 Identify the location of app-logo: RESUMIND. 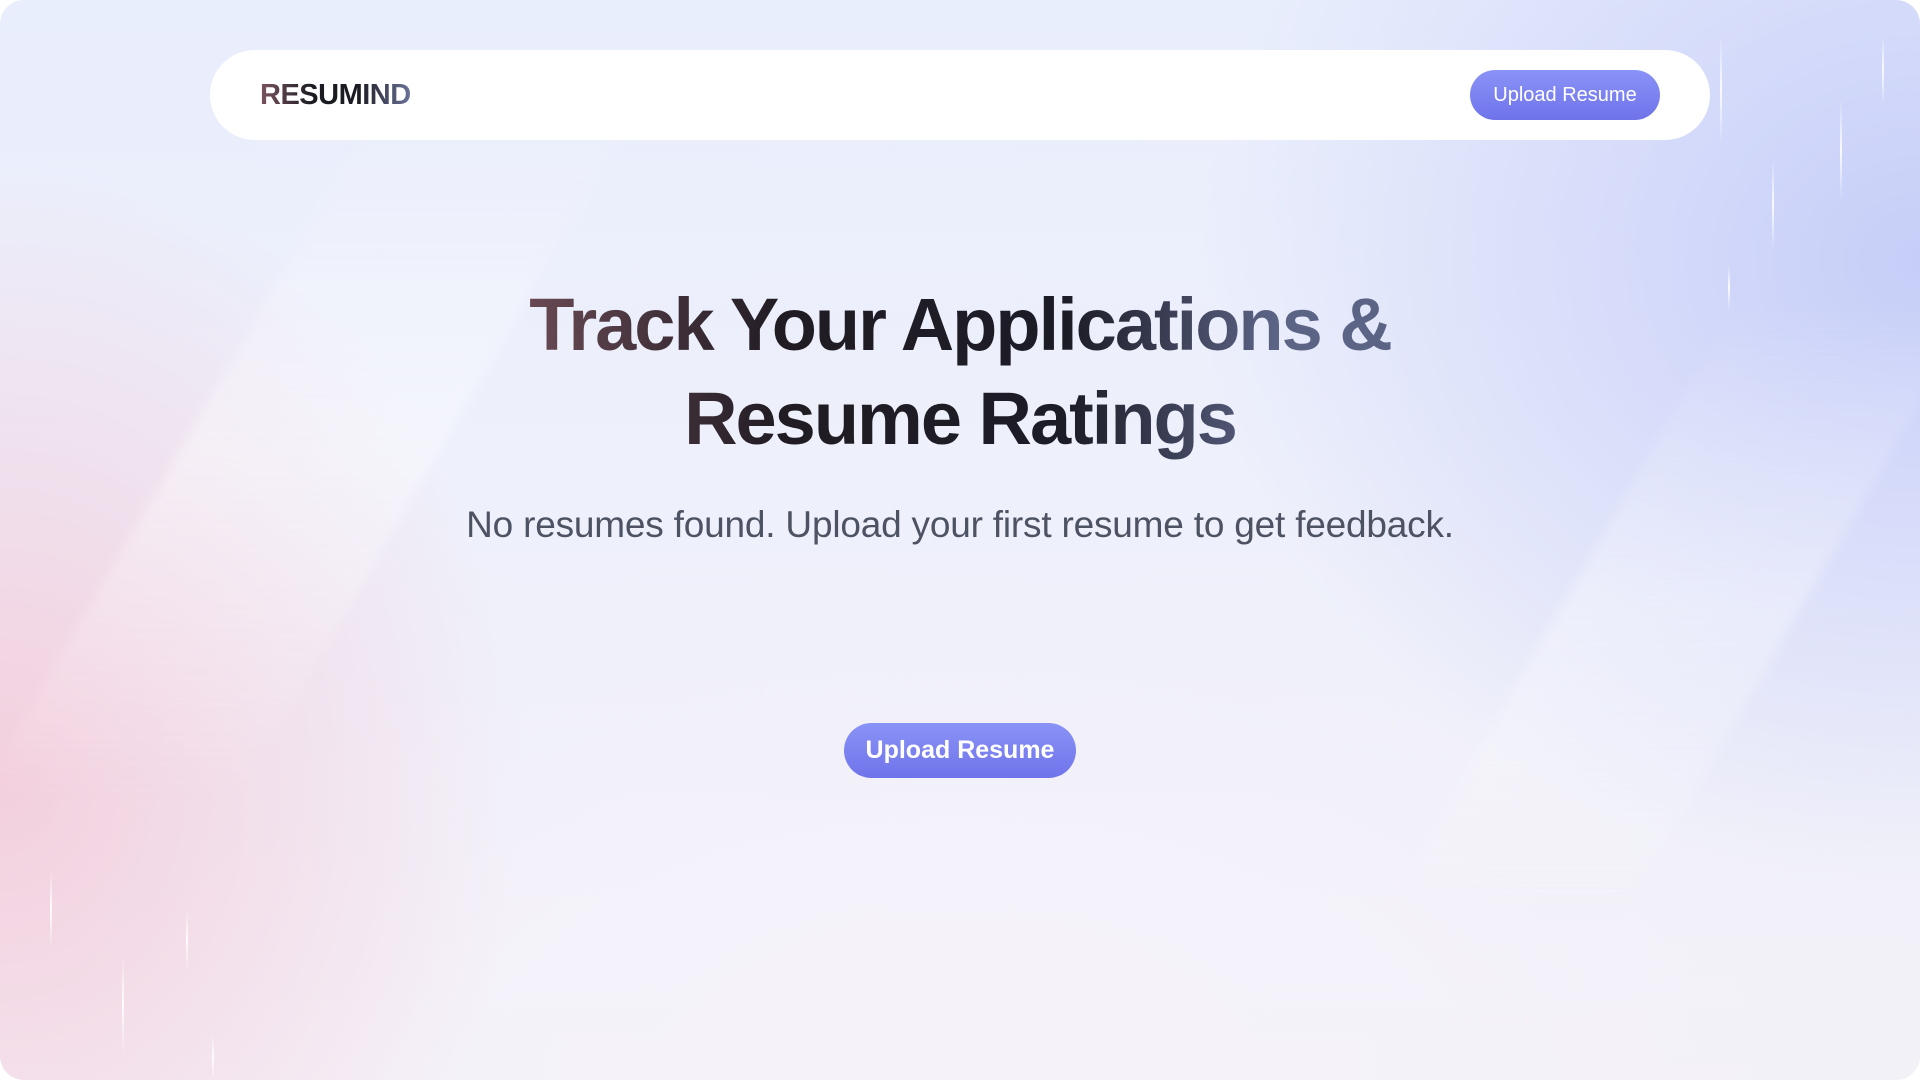
(335, 95).